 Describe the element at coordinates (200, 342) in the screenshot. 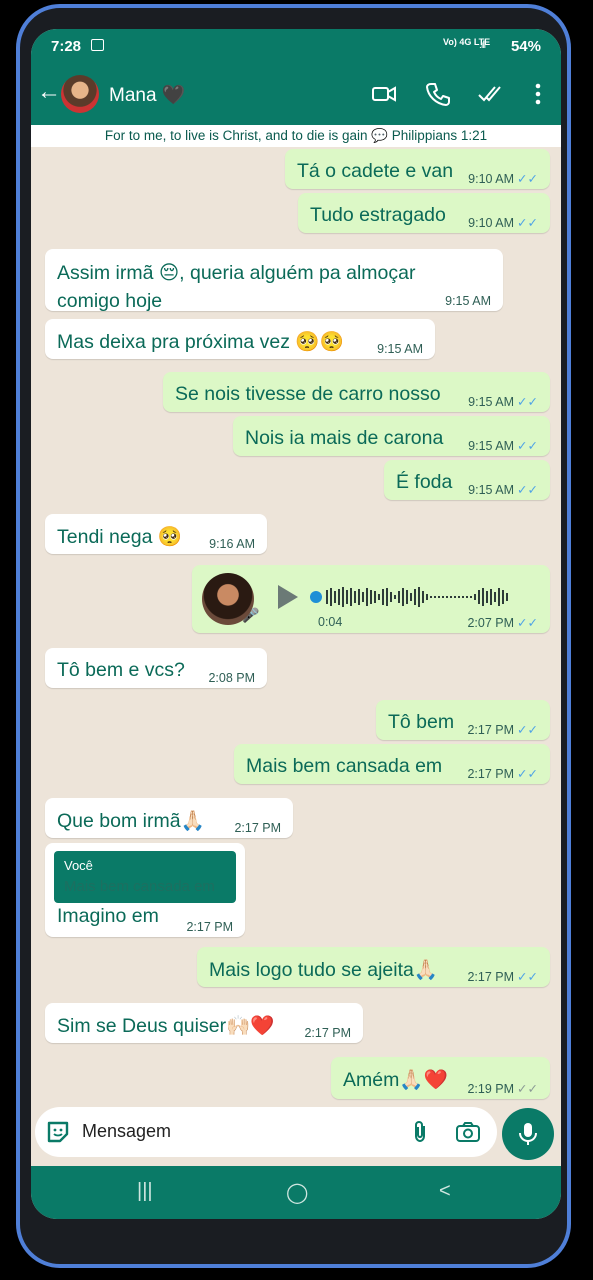

I see `message-text: Mas deixa pra próxima vez 🥺🥺` at that location.